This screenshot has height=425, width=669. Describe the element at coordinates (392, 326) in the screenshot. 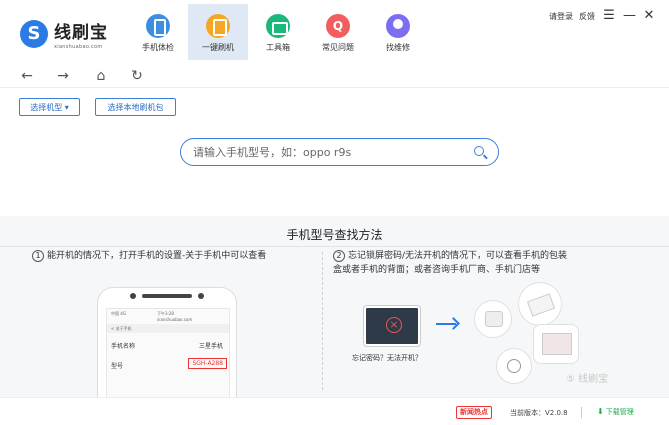

I see `locked-phone-illustration` at that location.